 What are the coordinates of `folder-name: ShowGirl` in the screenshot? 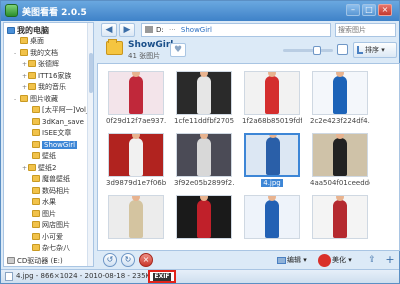 It's located at (151, 45).